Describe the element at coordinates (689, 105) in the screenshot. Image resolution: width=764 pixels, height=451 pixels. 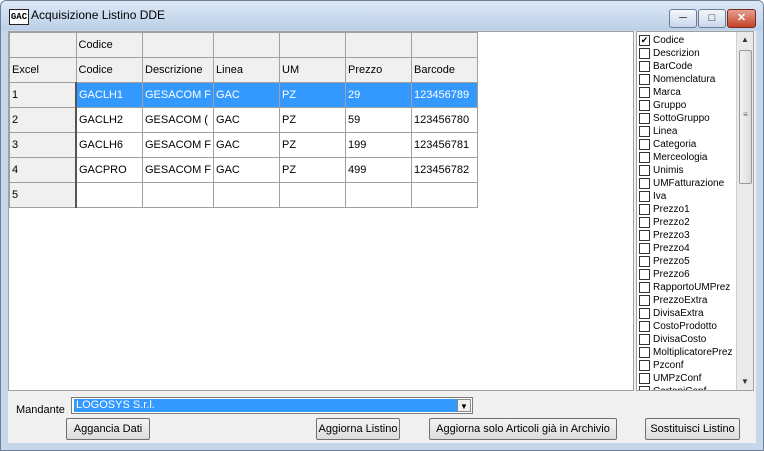
I see `field-list-item: Gruppo` at that location.